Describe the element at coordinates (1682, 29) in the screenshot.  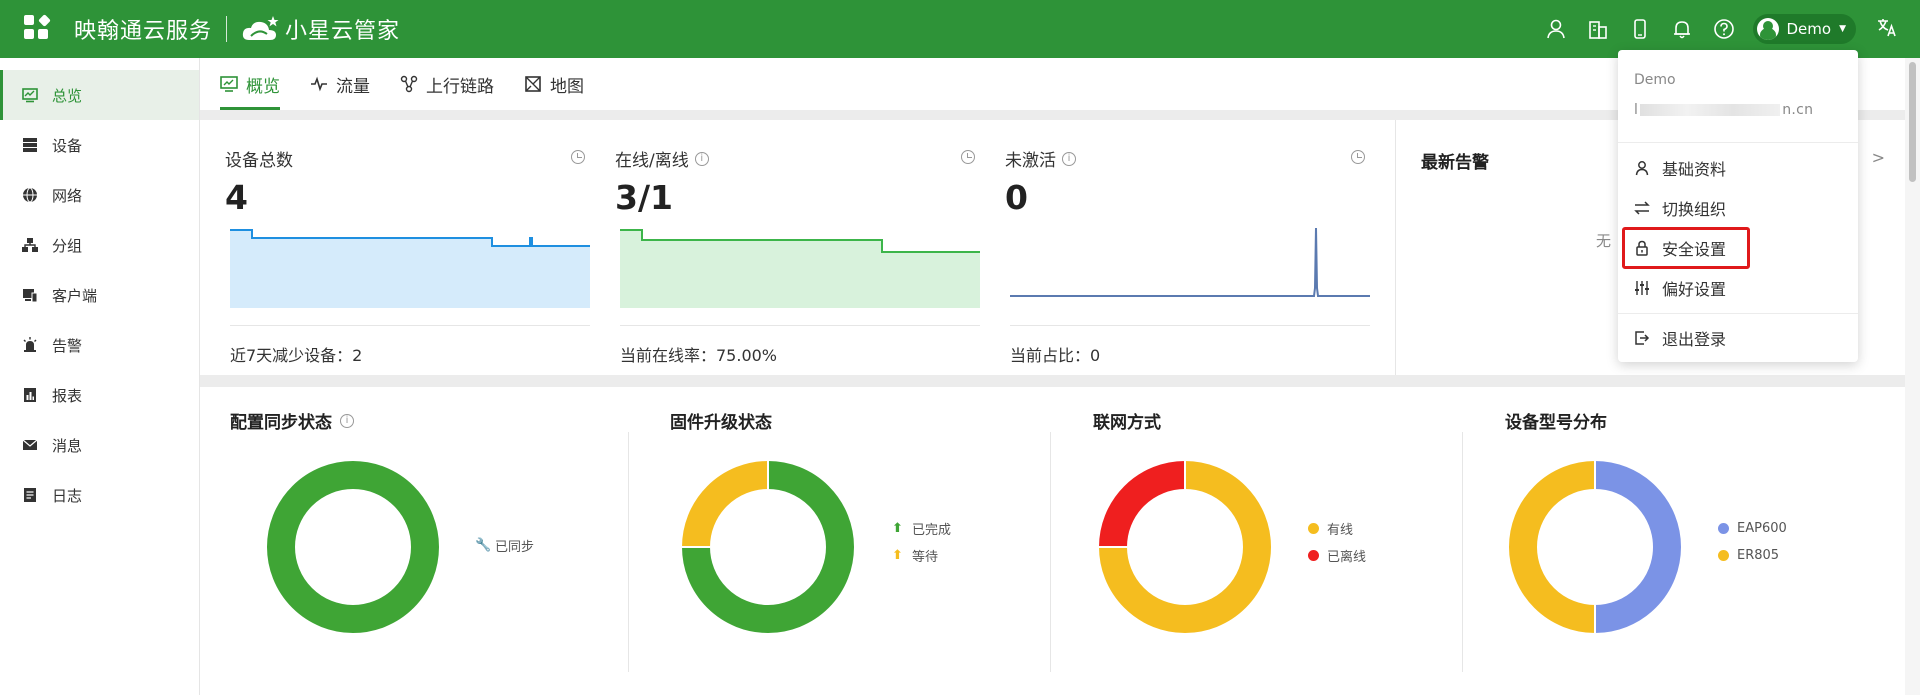
I see `bell-icon` at that location.